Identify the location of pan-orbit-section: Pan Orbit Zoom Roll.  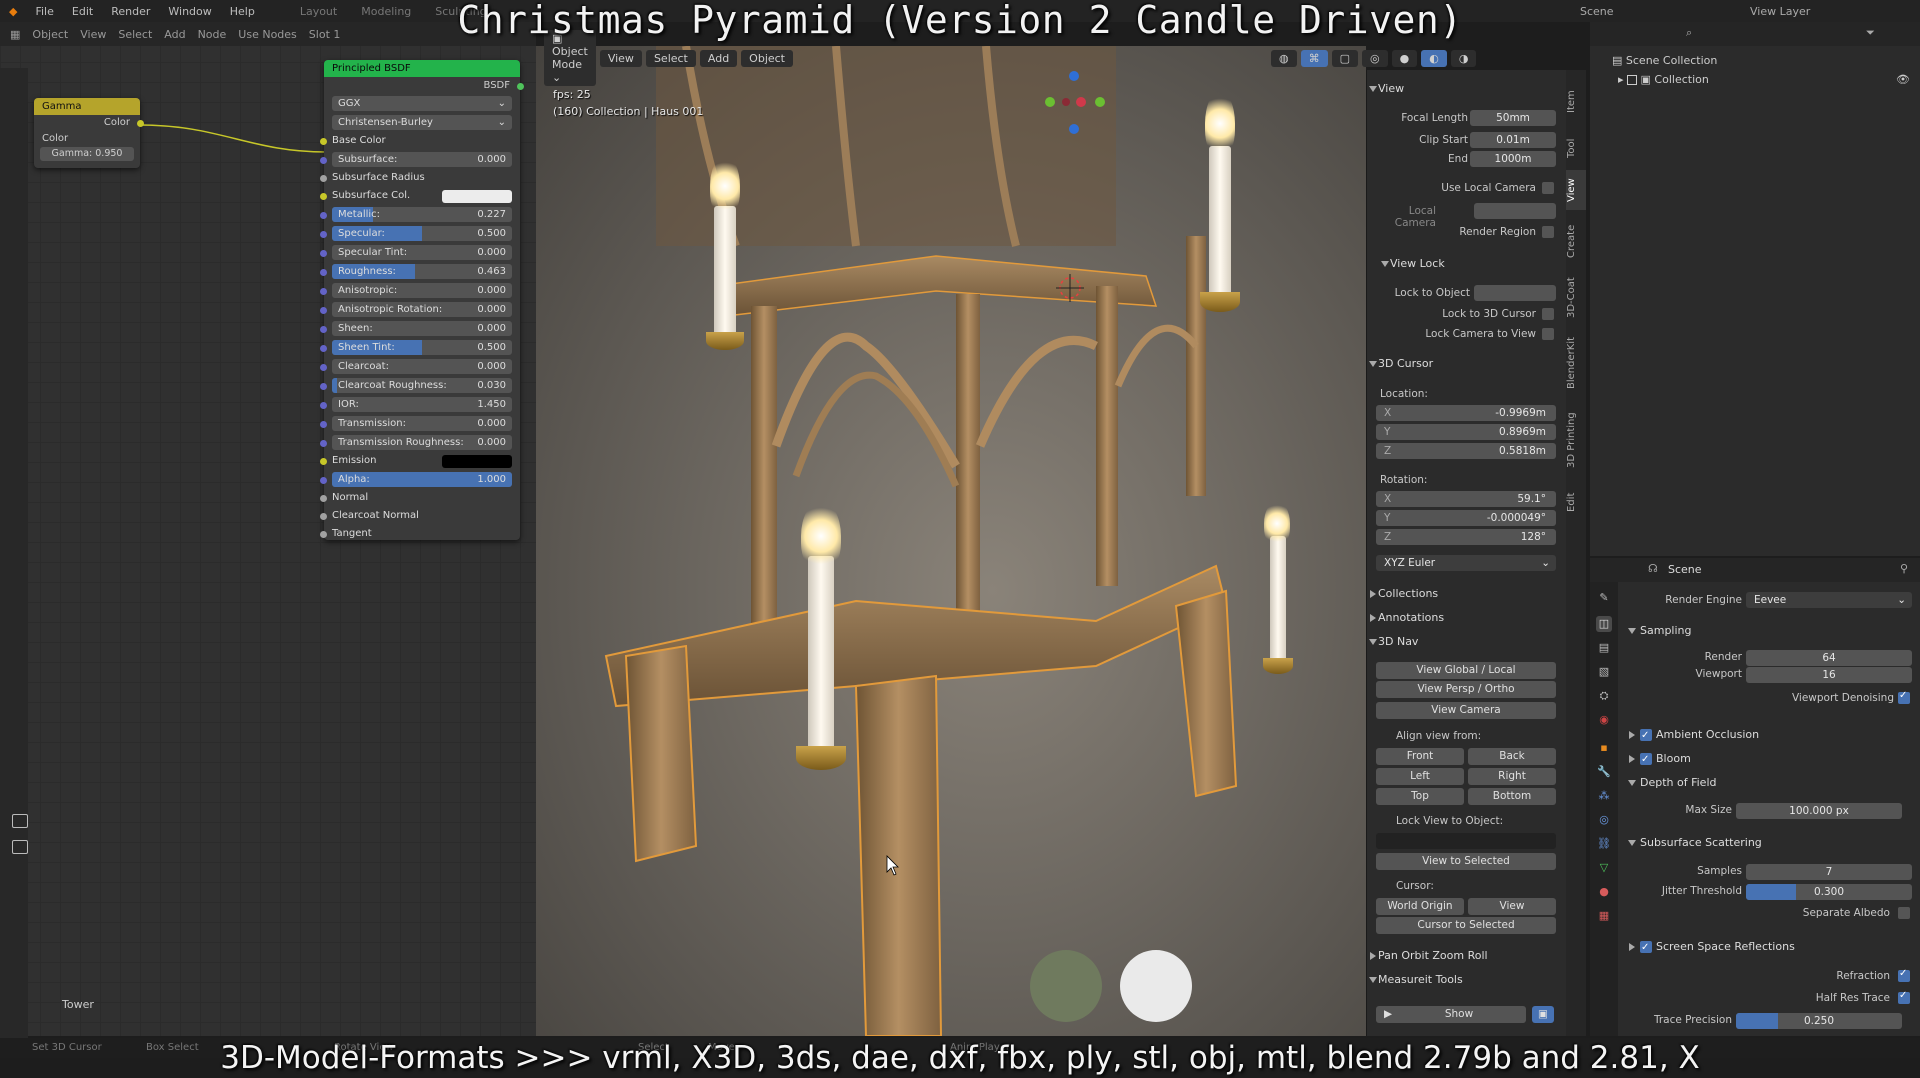
(1466, 956).